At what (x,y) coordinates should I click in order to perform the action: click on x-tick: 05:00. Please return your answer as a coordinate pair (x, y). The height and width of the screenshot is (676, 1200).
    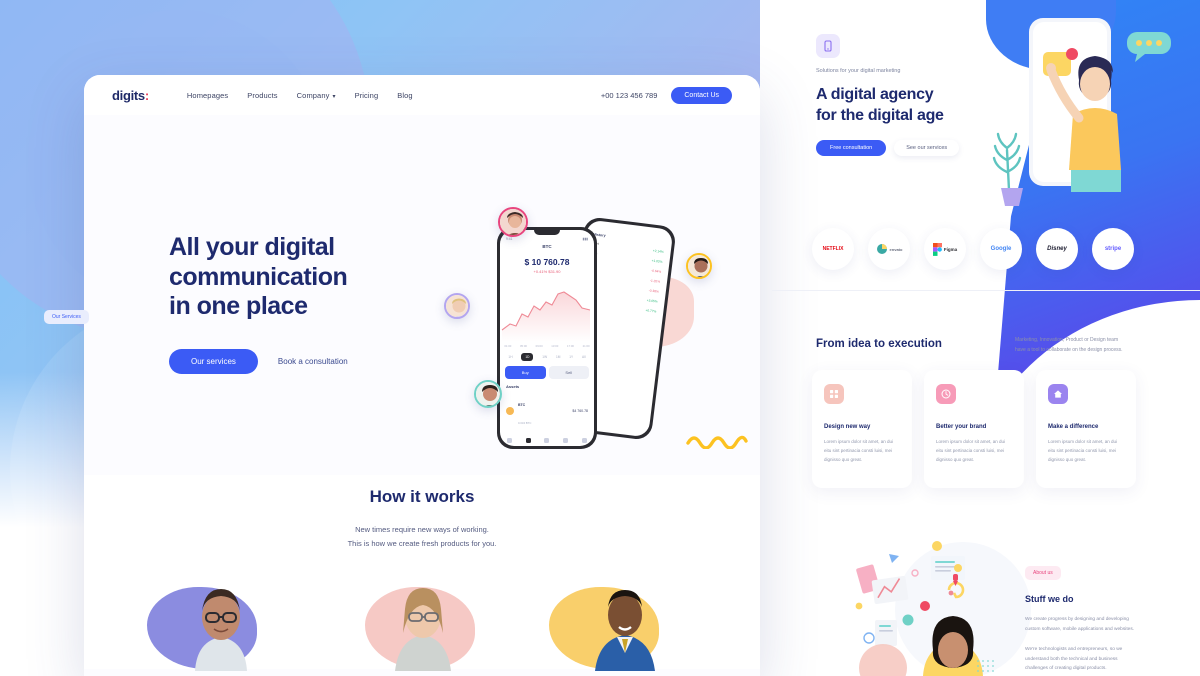
    Looking at the image, I should click on (523, 346).